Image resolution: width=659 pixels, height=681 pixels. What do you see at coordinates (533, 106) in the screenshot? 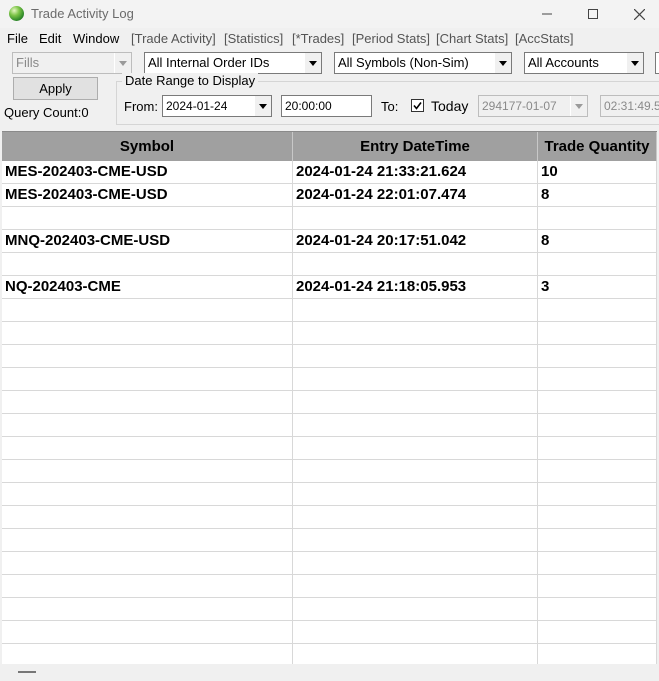
I see `to-date-picker: 294177-01-07` at bounding box center [533, 106].